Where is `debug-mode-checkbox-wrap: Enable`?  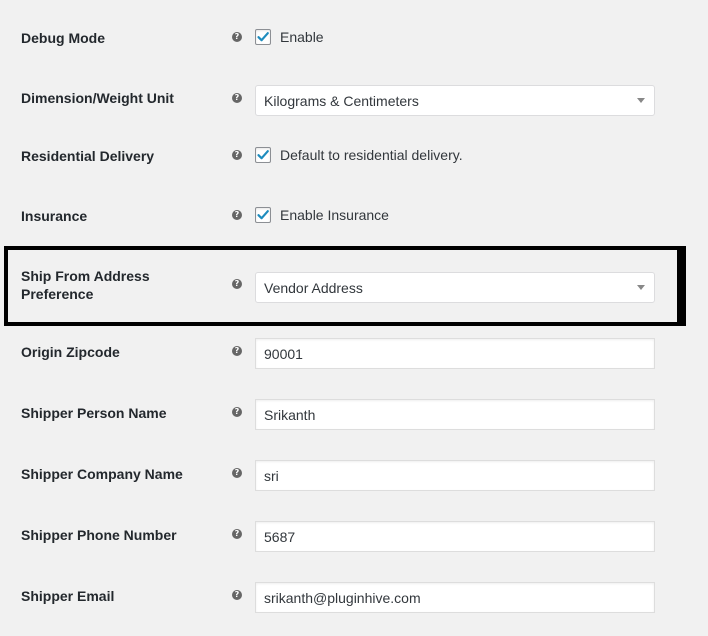 debug-mode-checkbox-wrap: Enable is located at coordinates (289, 37).